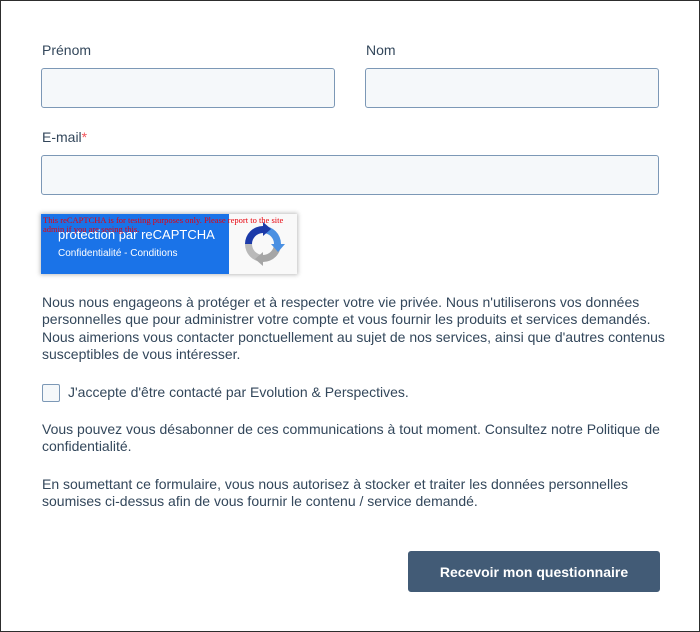 The height and width of the screenshot is (632, 700). I want to click on submit-button: Recevoir mon questionnaire, so click(534, 571).